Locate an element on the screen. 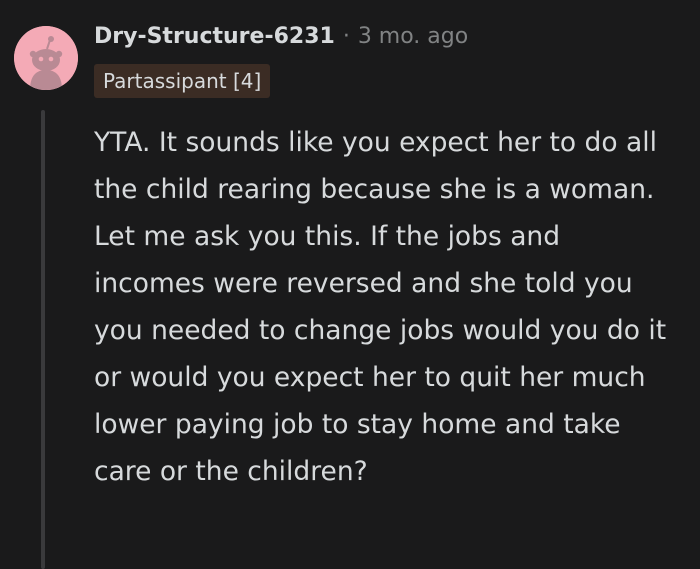 This screenshot has height=569, width=700. author-username: Dry-Structure-6231 is located at coordinates (214, 36).